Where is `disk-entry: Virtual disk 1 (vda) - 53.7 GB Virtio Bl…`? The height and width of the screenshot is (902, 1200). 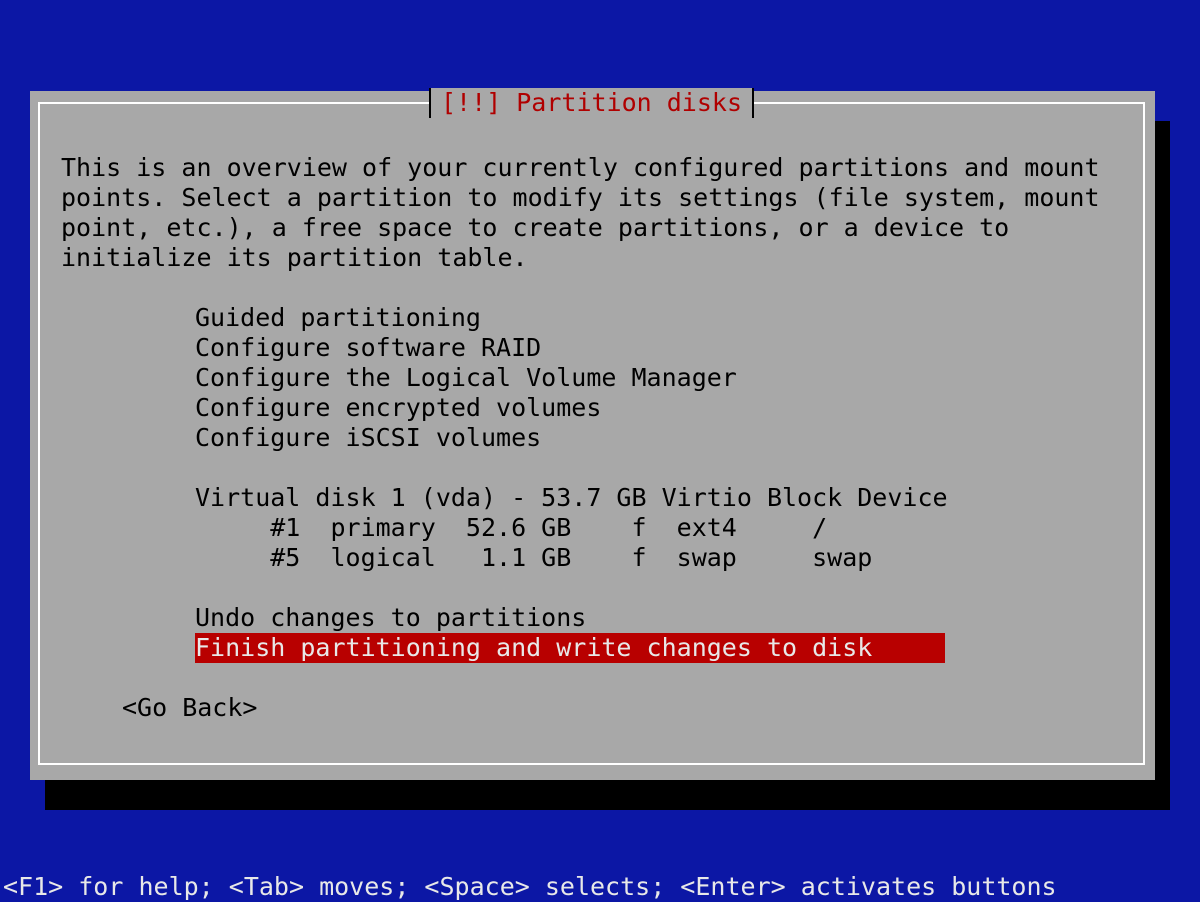
disk-entry: Virtual disk 1 (vda) - 53.7 GB Virtio Bl… is located at coordinates (571, 498).